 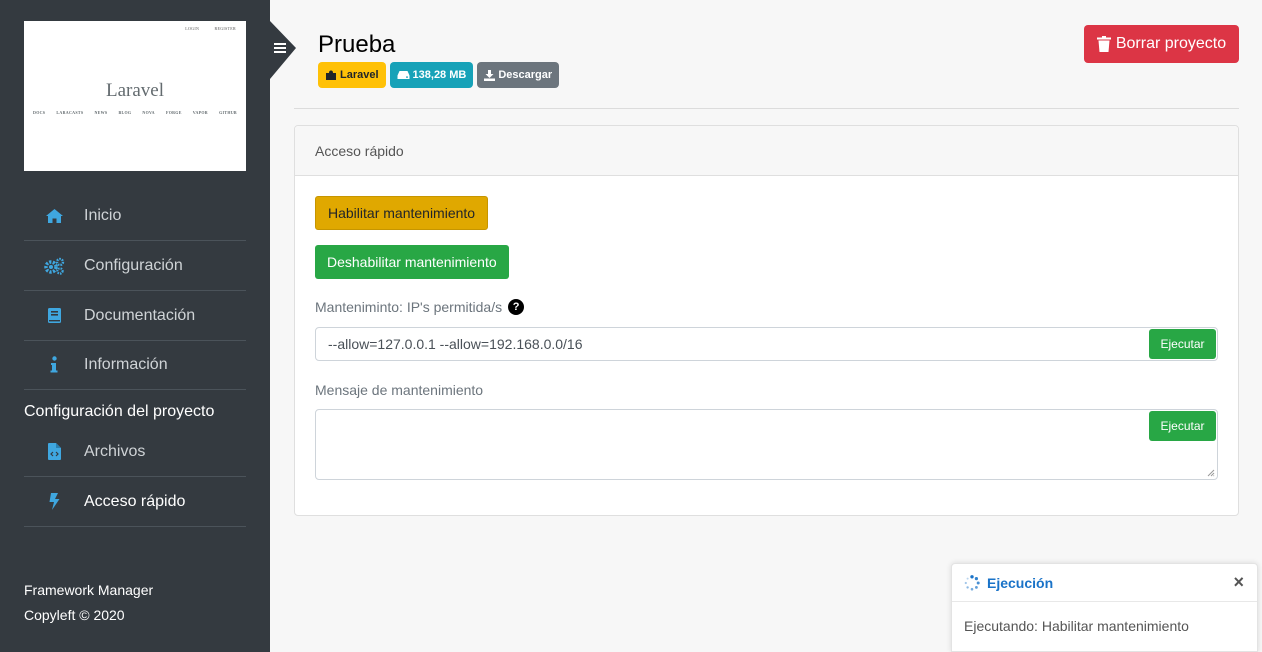 I want to click on size-badge-label: 138,28 MB, so click(x=439, y=75).